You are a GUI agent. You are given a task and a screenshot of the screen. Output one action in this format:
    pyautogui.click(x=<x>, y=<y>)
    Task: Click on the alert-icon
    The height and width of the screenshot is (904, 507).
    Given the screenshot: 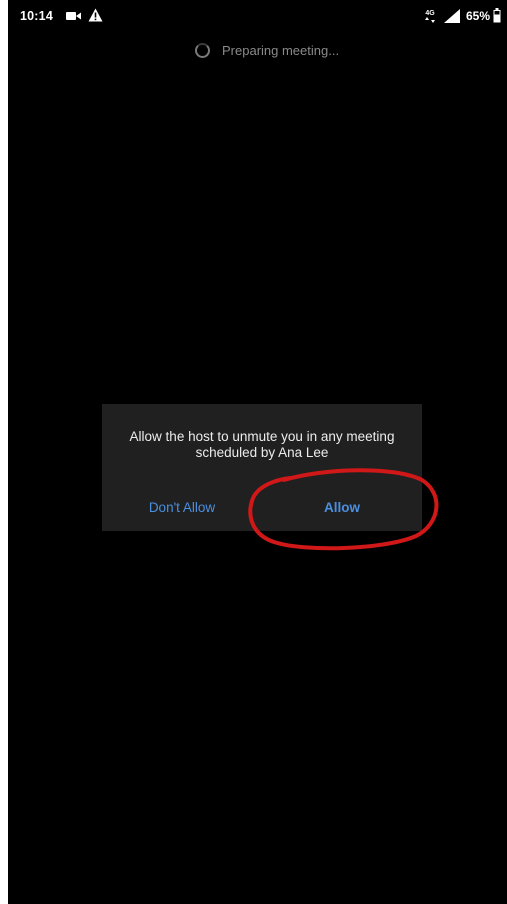 What is the action you would take?
    pyautogui.click(x=95, y=15)
    